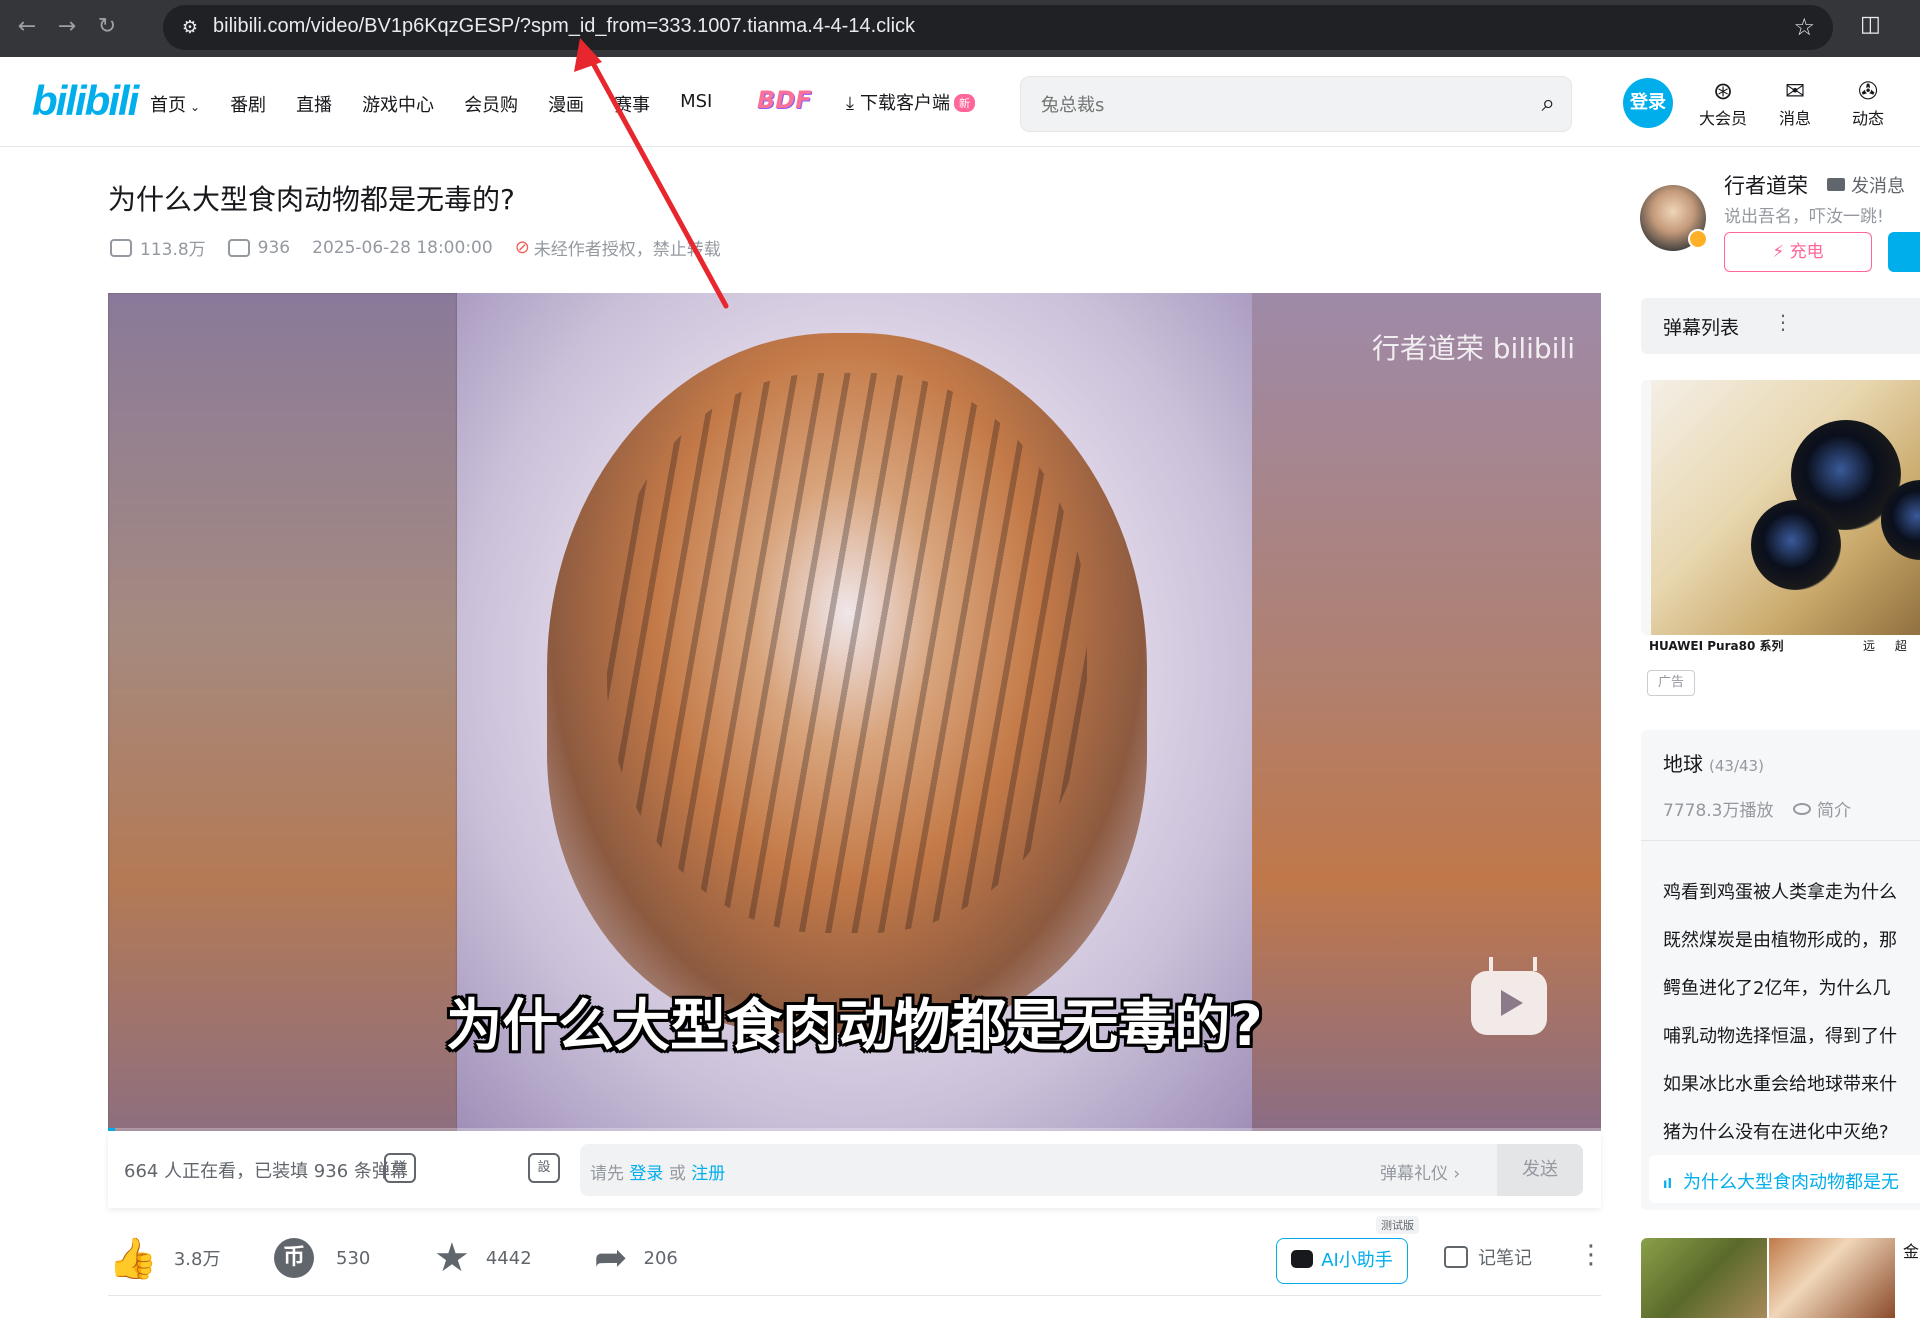 This screenshot has height=1318, width=1920. I want to click on search-icon: ⌕, so click(1548, 103).